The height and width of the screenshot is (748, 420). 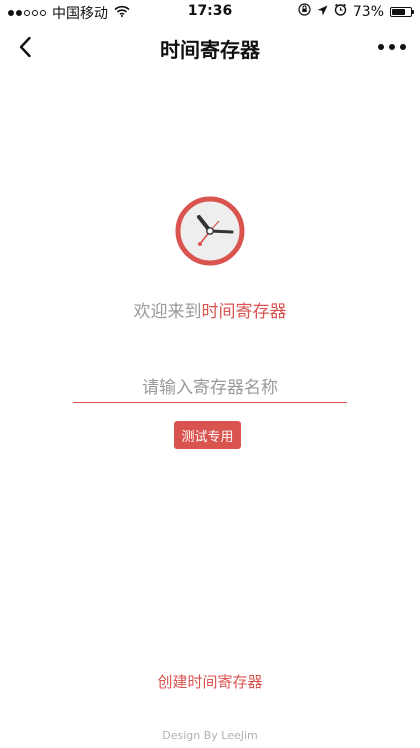 I want to click on location-arrow-icon, so click(x=322, y=12).